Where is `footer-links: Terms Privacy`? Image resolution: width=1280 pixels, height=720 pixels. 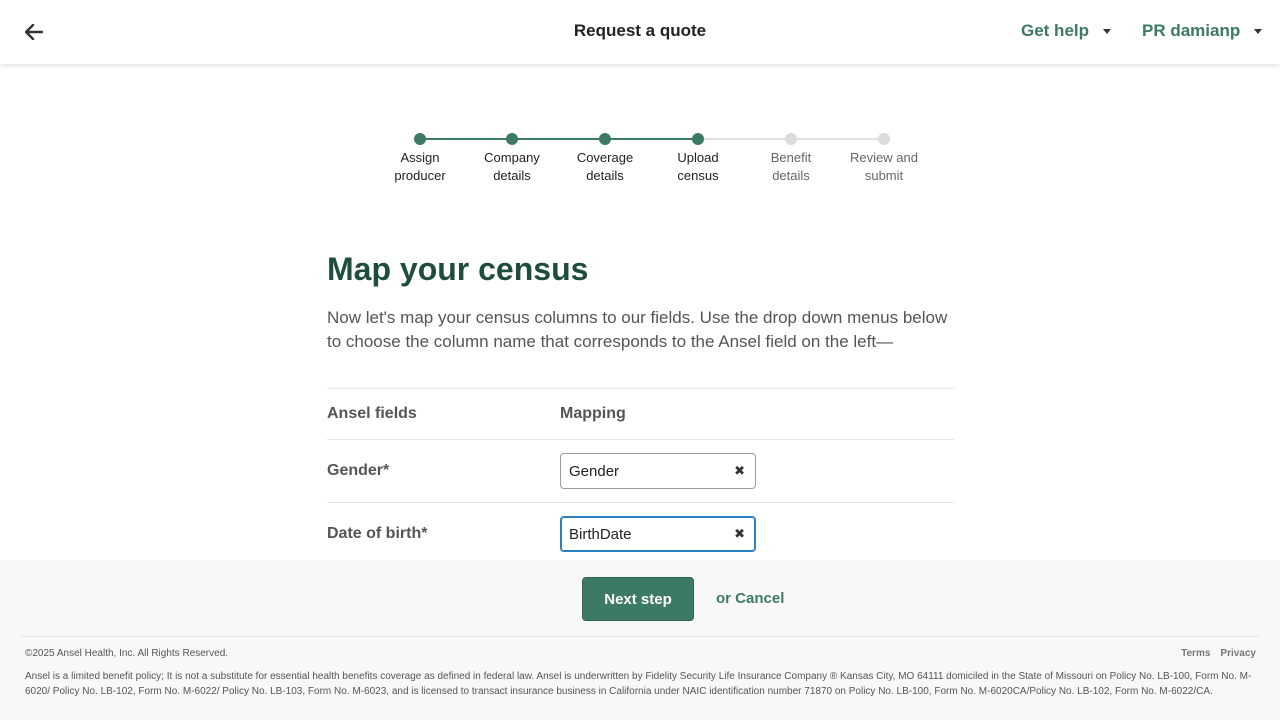
footer-links: Terms Privacy is located at coordinates (1218, 653).